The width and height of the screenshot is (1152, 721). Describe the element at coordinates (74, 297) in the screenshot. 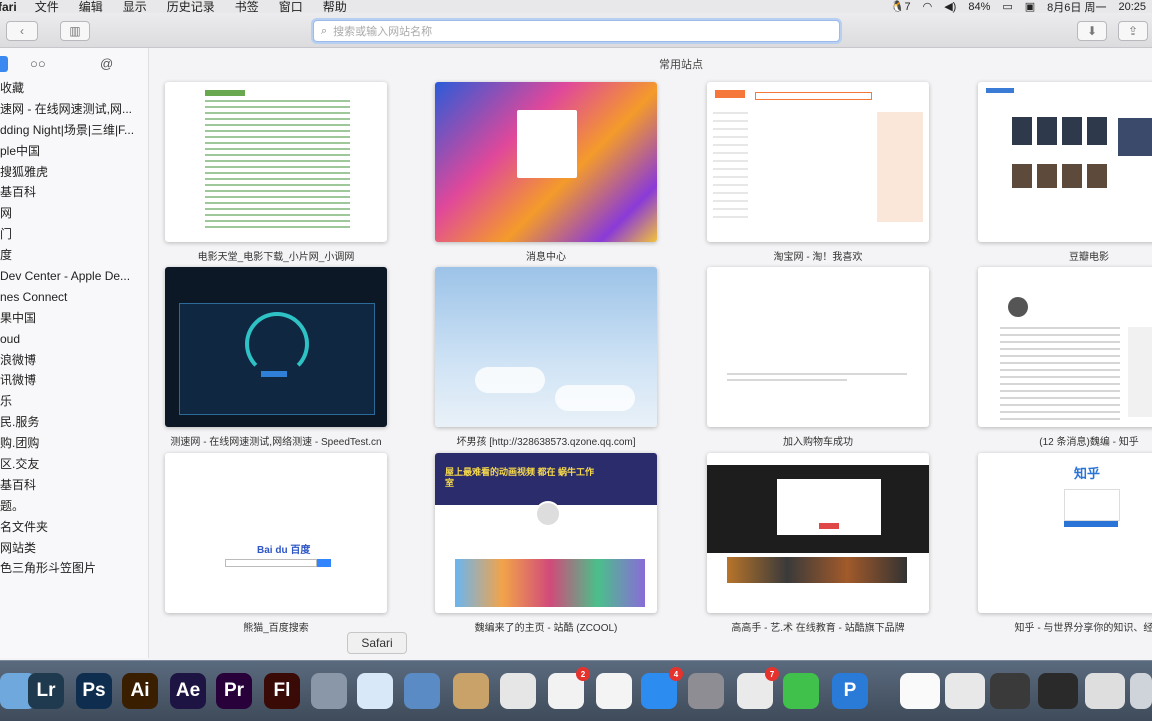

I see `sidebar-bookmark-item: nes Connect` at that location.